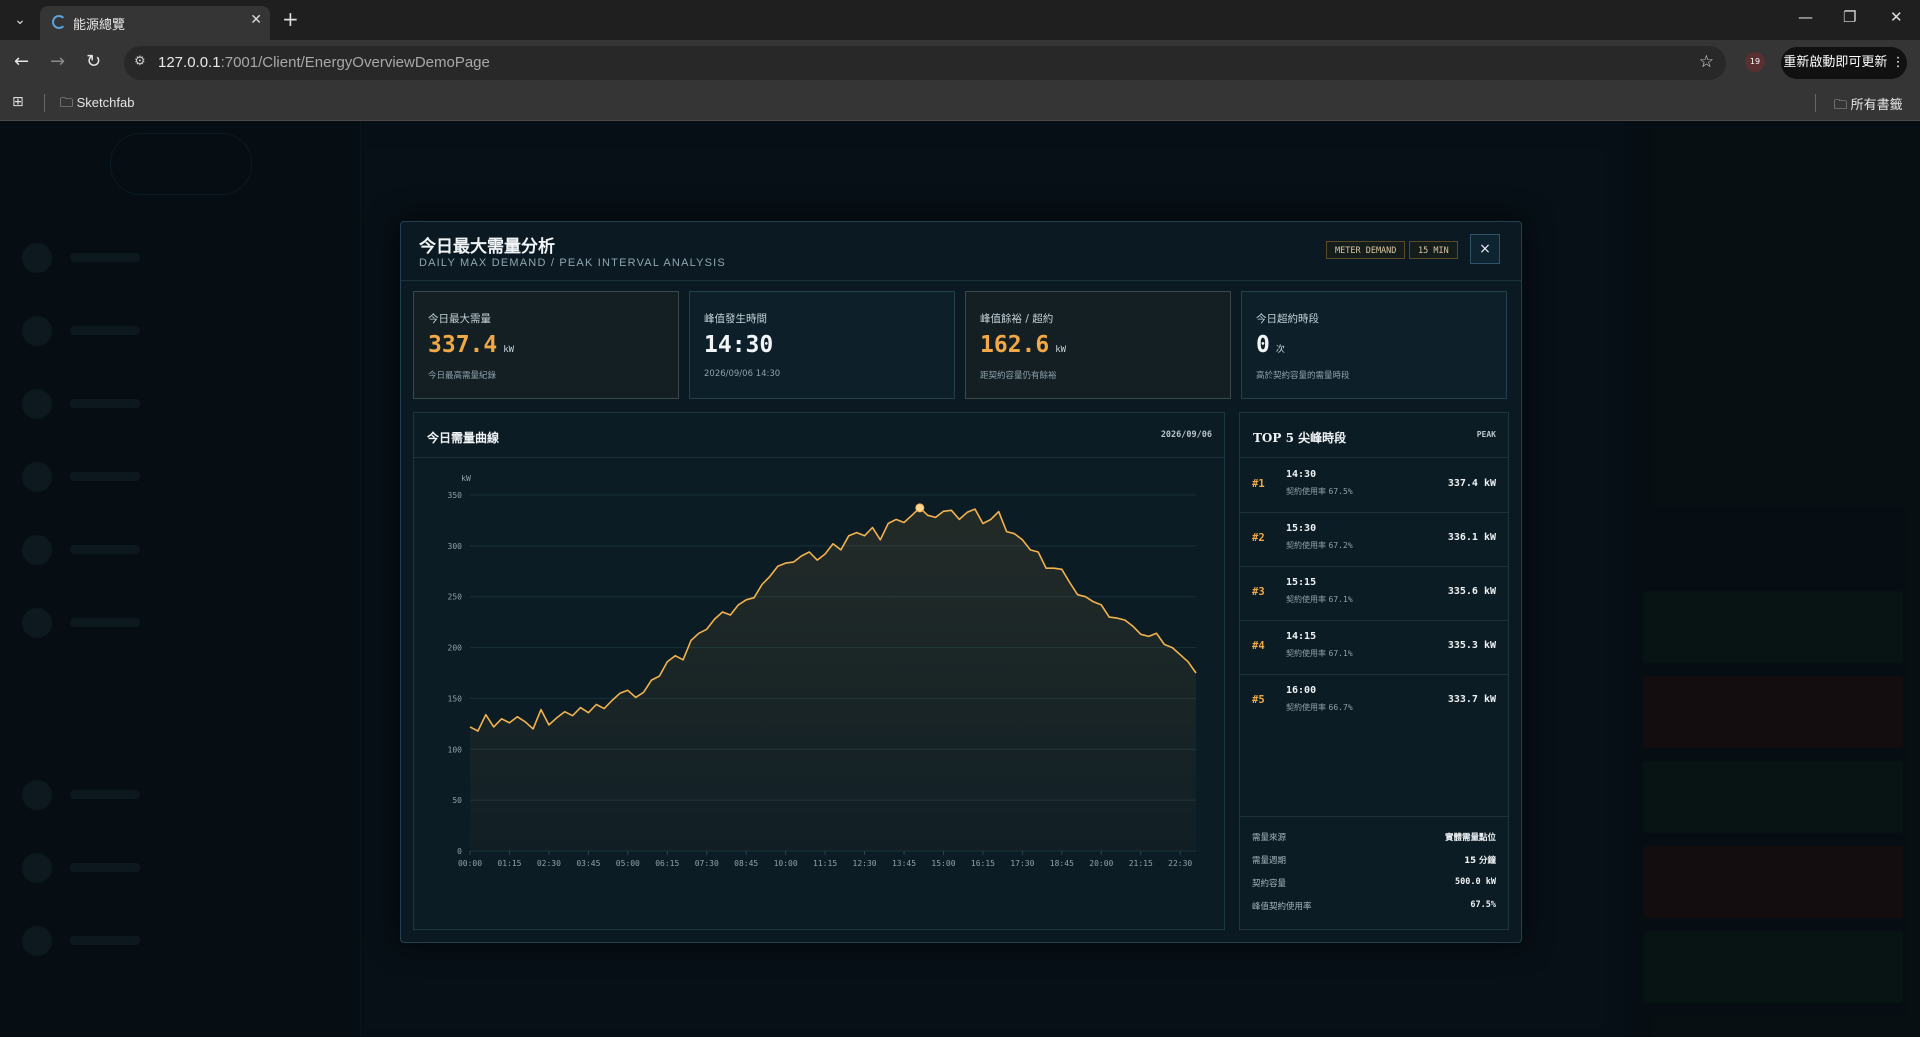 The image size is (1920, 1037). I want to click on rank-value: 335.3 kW, so click(1471, 645).